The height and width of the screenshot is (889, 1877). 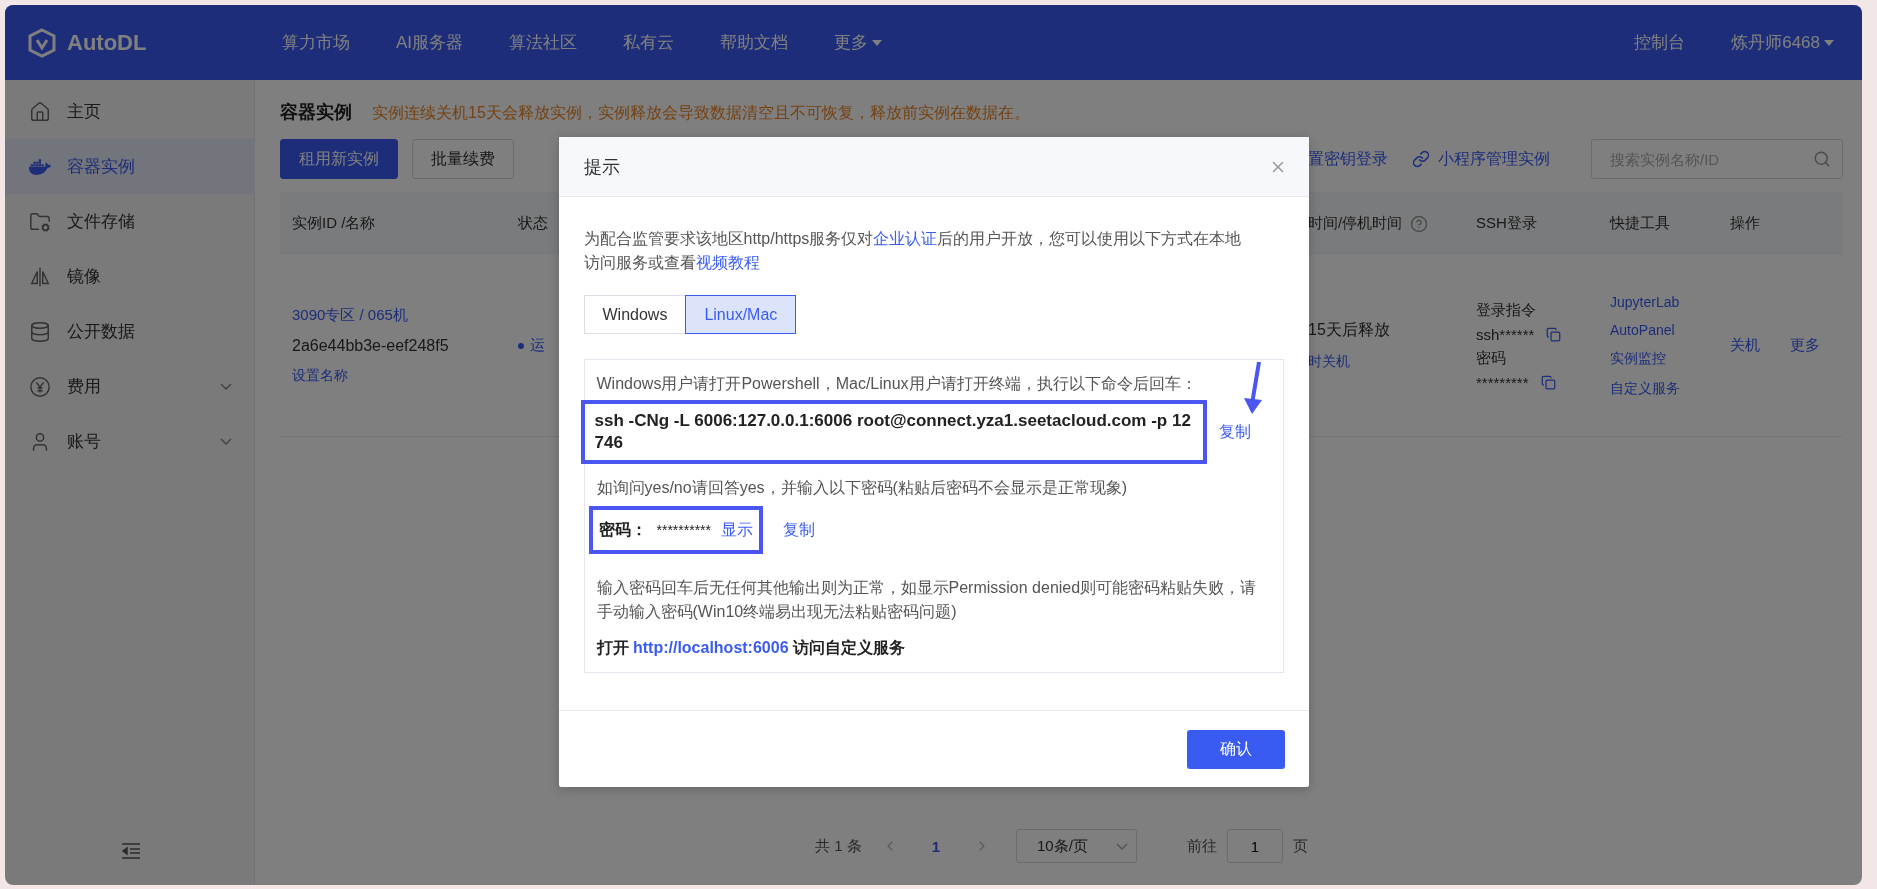 What do you see at coordinates (858, 42) in the screenshot?
I see `nav-link: 更多` at bounding box center [858, 42].